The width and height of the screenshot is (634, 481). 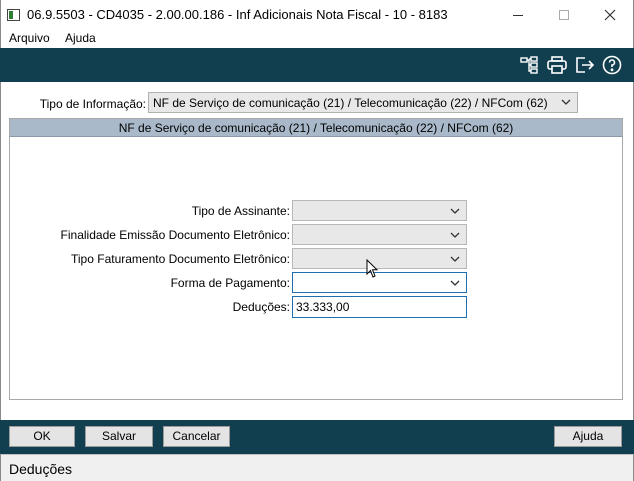 What do you see at coordinates (317, 467) in the screenshot?
I see `status-bar: Deduções` at bounding box center [317, 467].